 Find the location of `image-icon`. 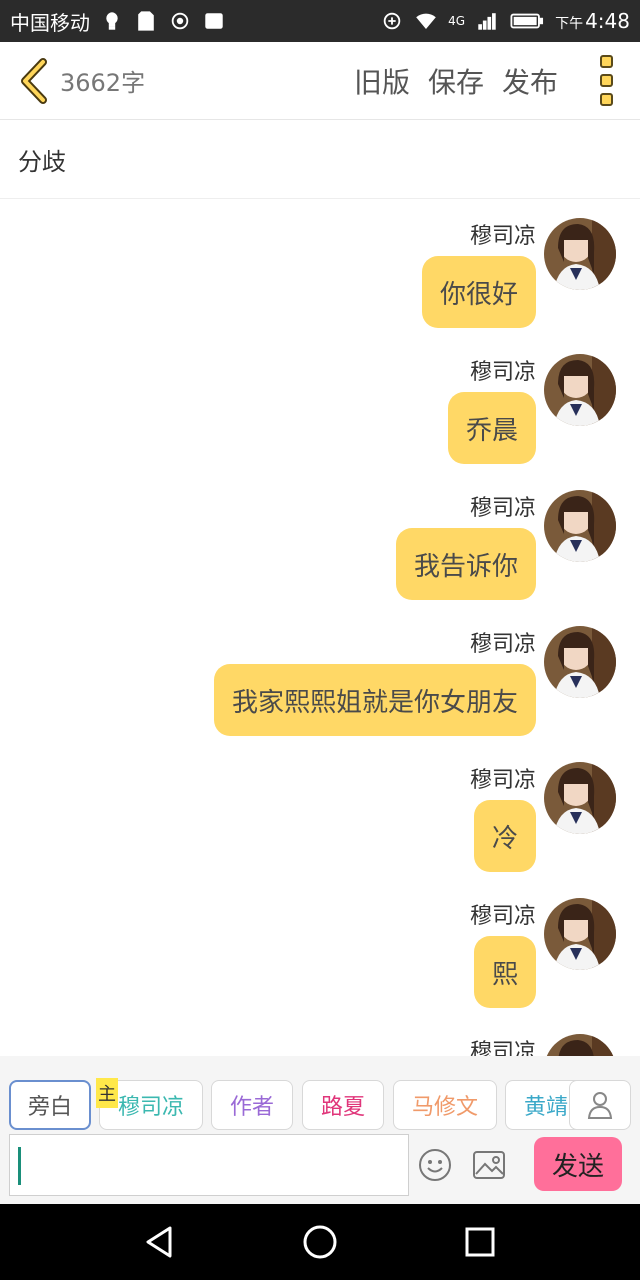

image-icon is located at coordinates (489, 1165).